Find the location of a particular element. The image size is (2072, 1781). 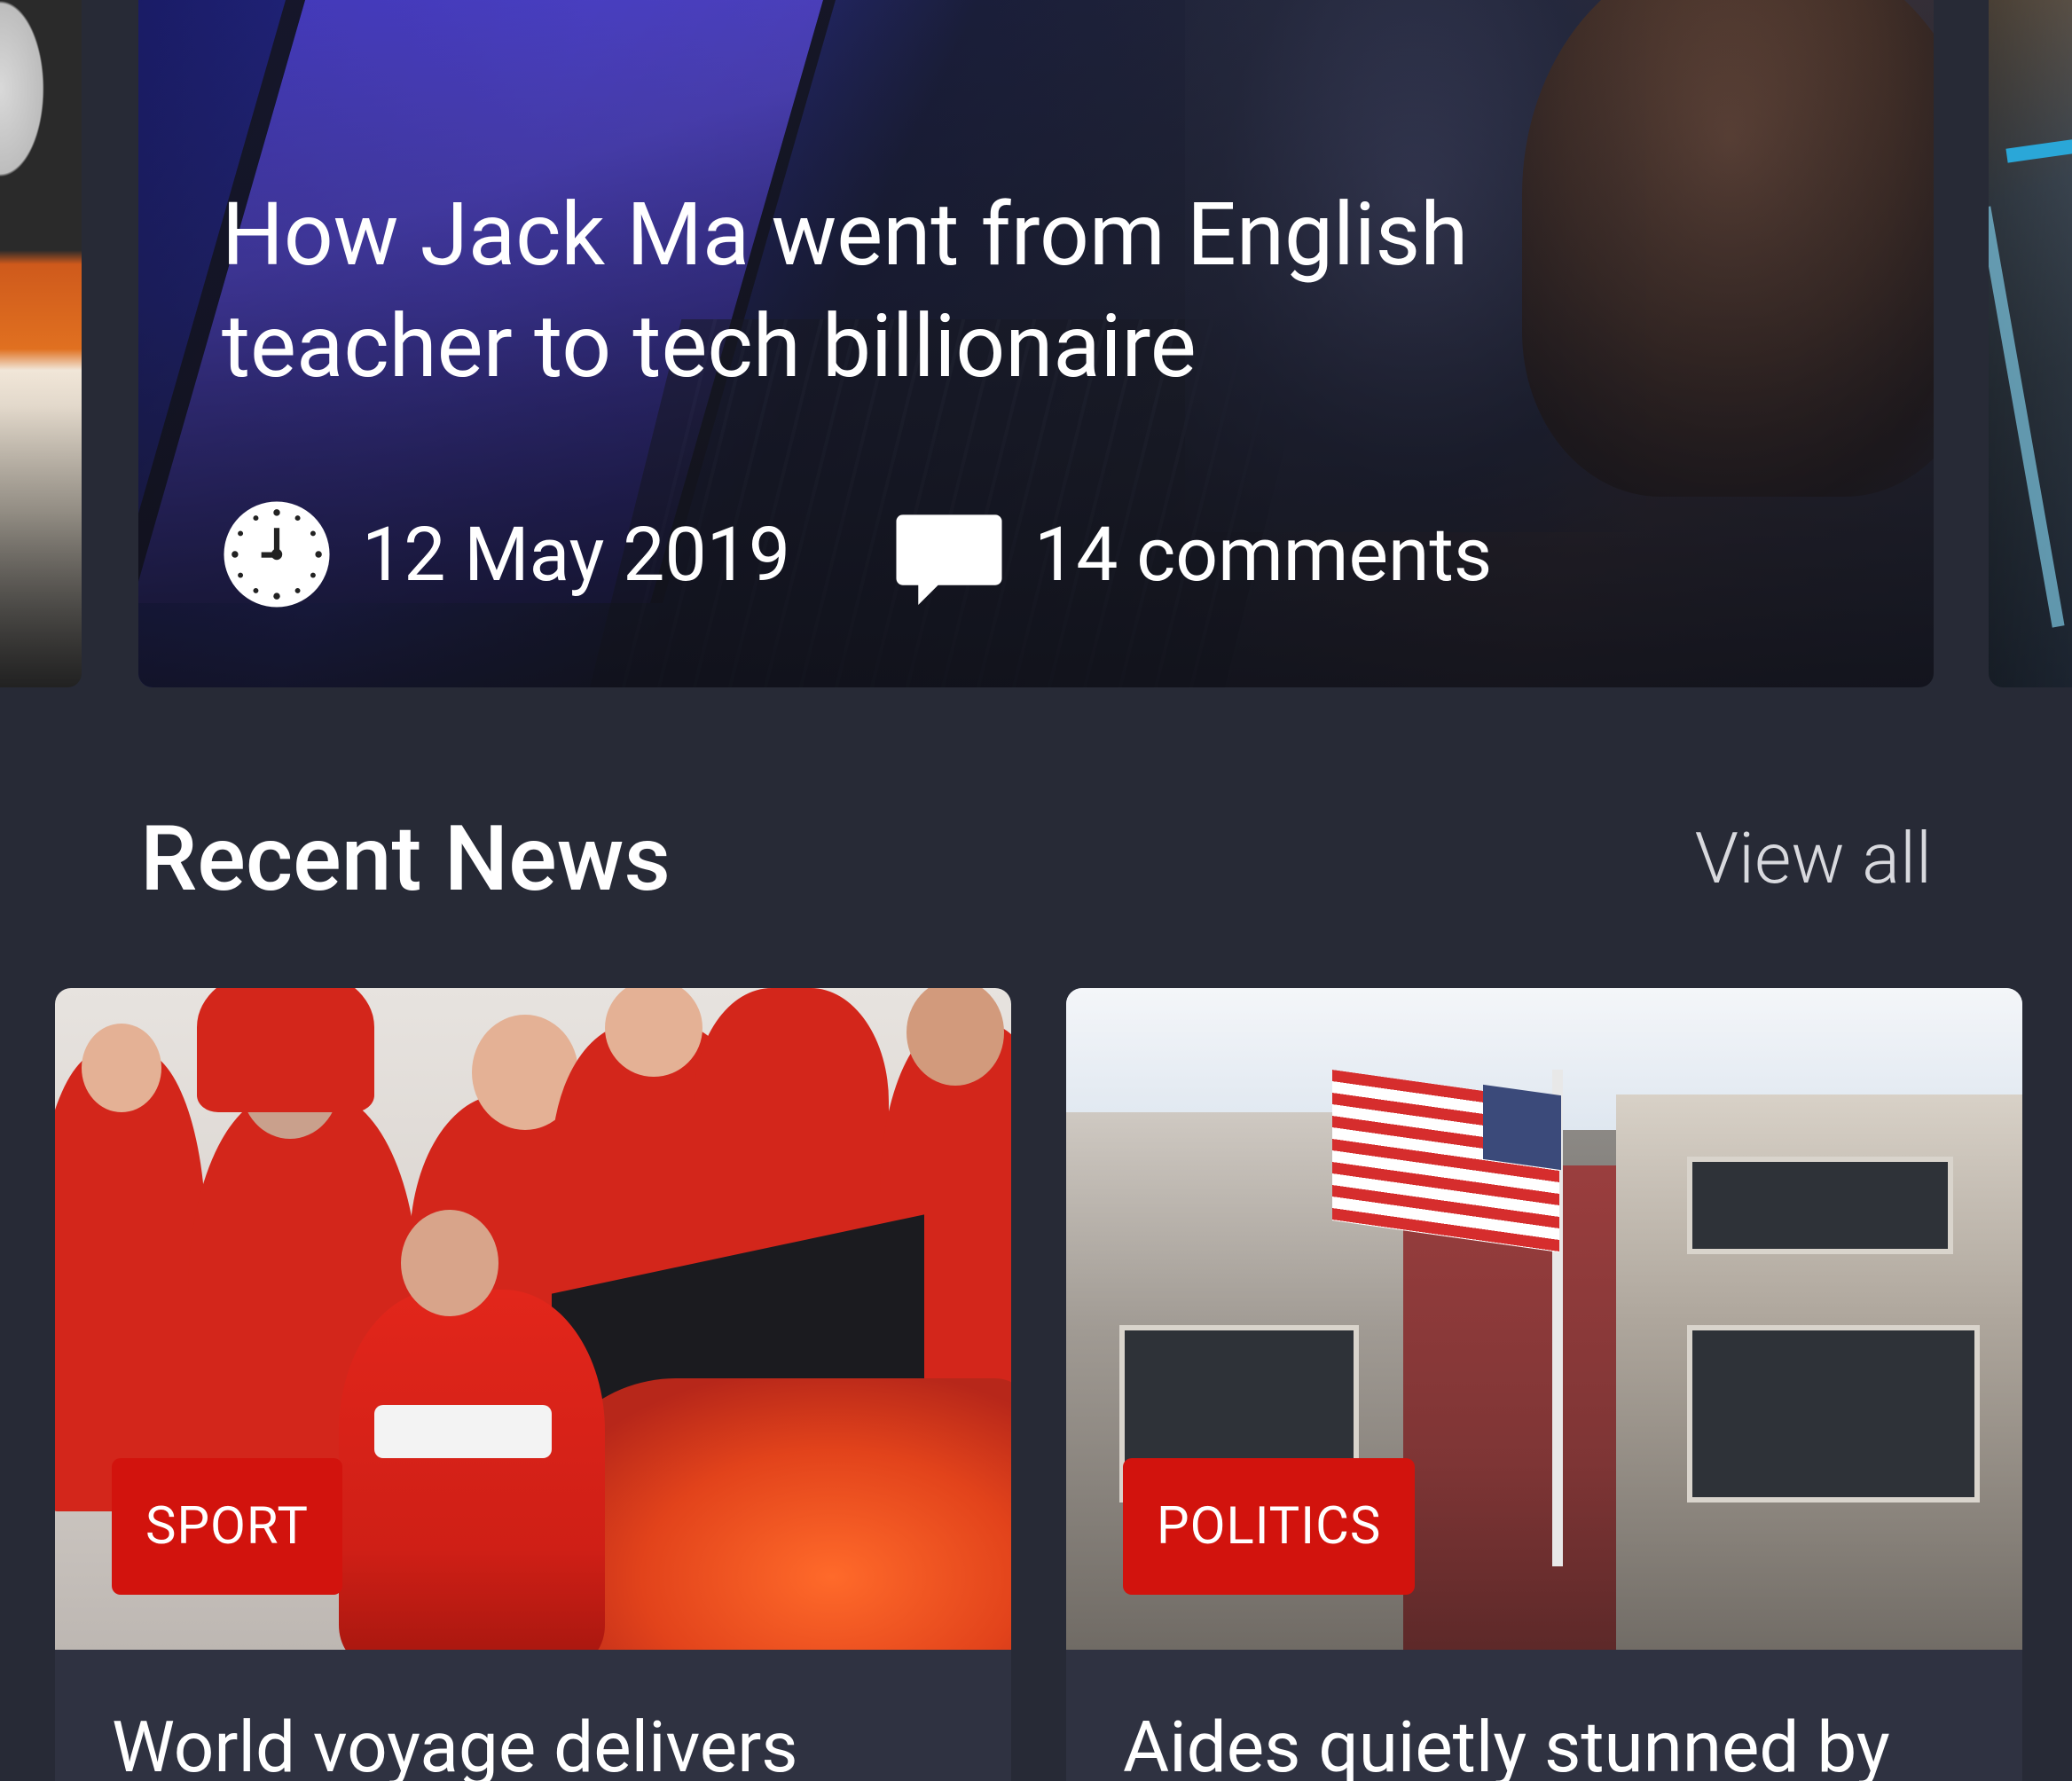

next-featured-card is located at coordinates (2030, 343).